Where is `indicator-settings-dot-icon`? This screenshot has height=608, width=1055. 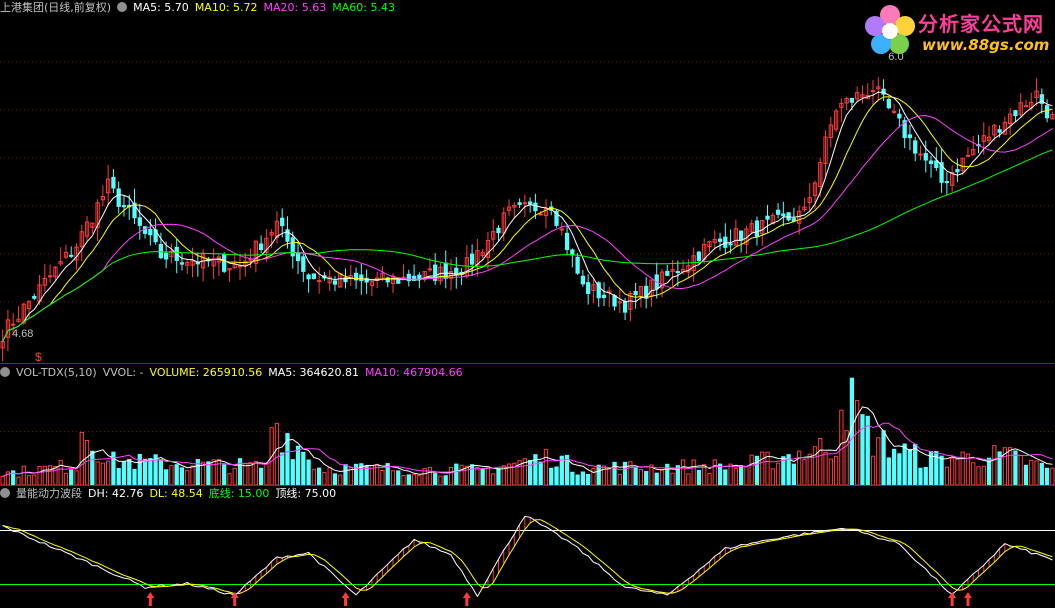 indicator-settings-dot-icon is located at coordinates (5, 493).